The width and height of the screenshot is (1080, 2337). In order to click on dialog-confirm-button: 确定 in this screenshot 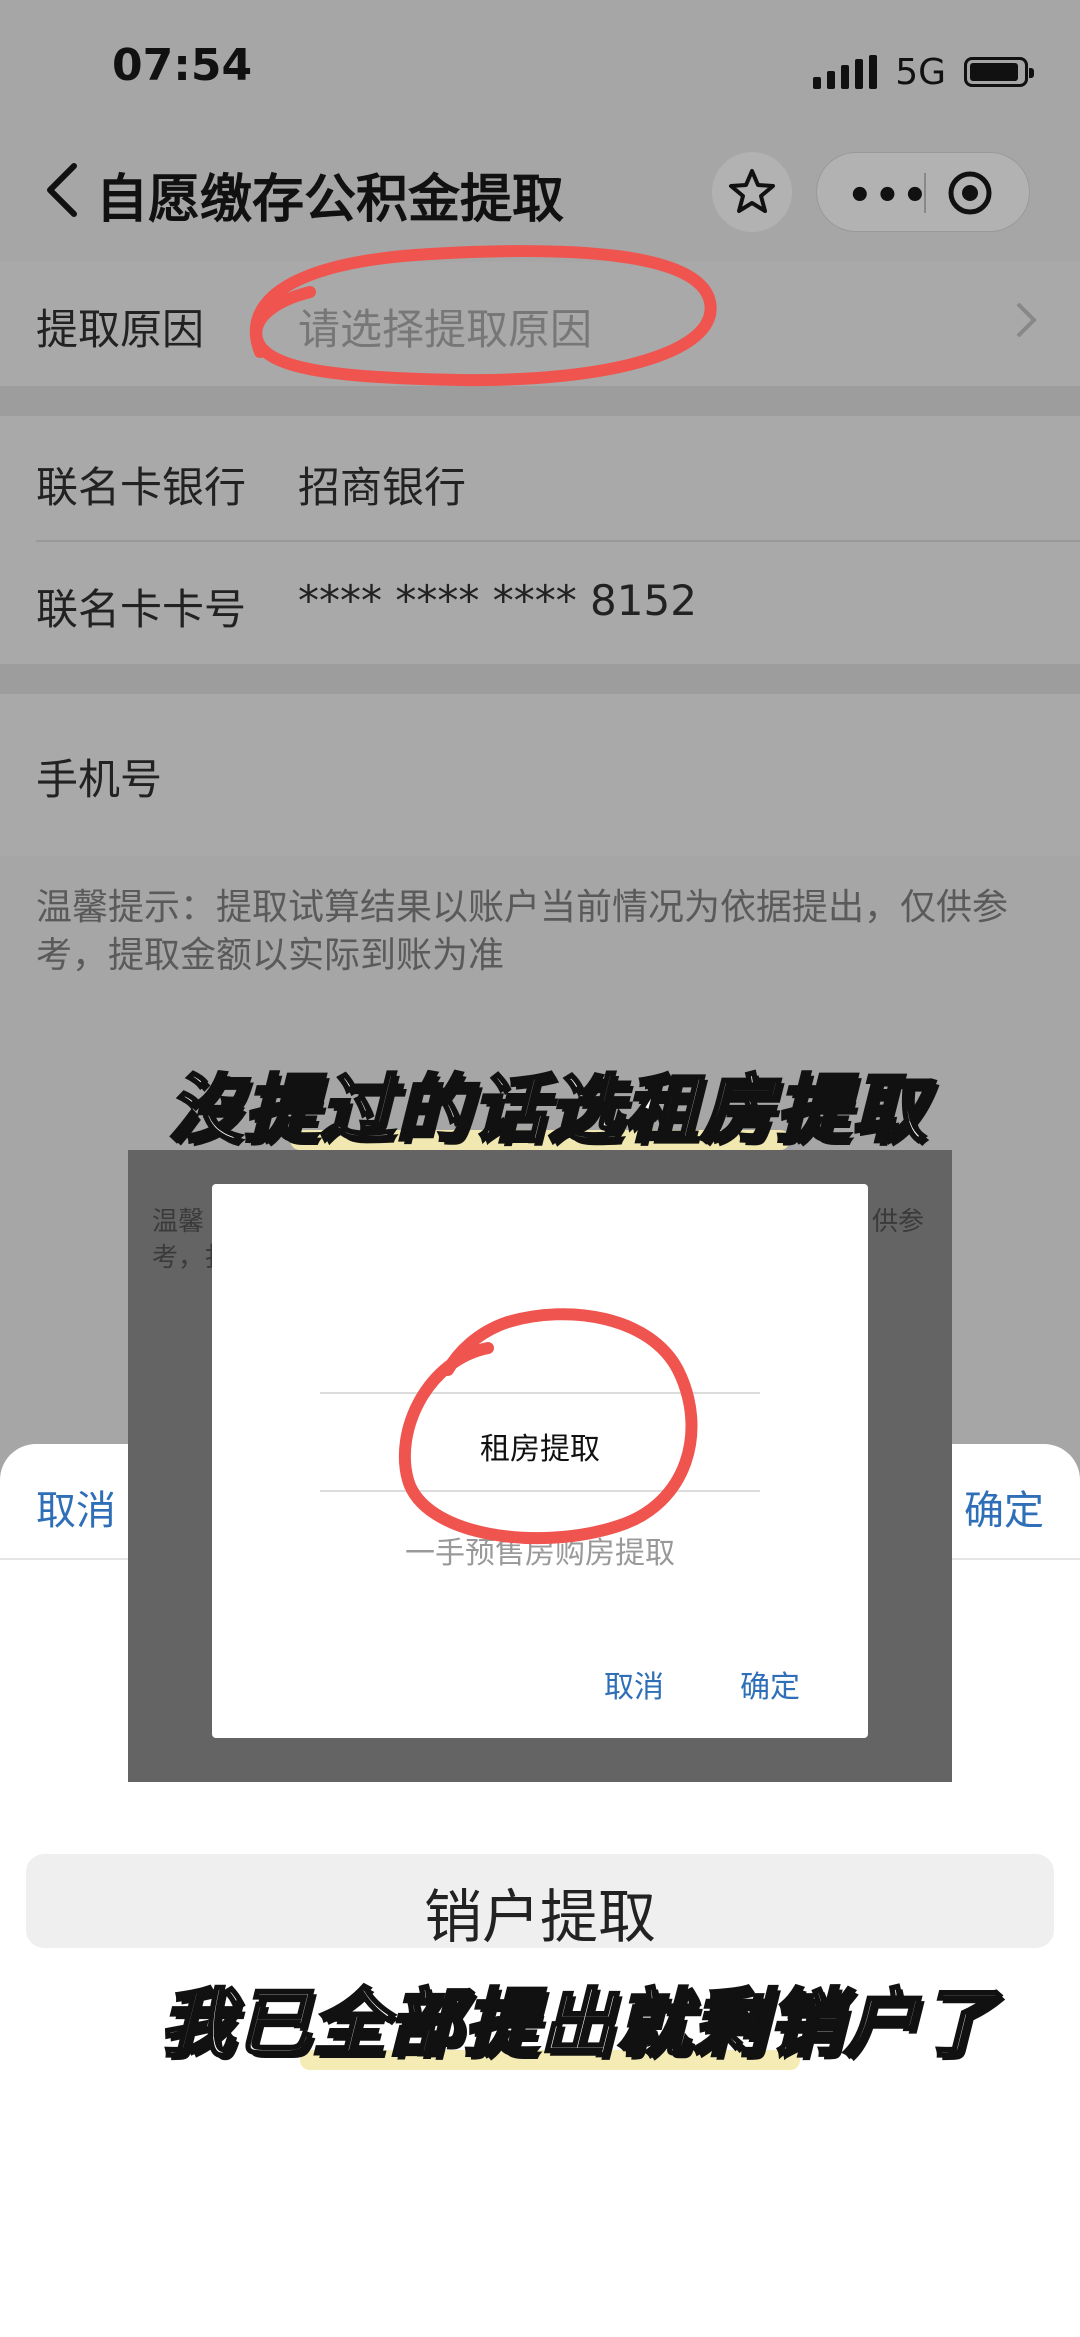, I will do `click(770, 1684)`.